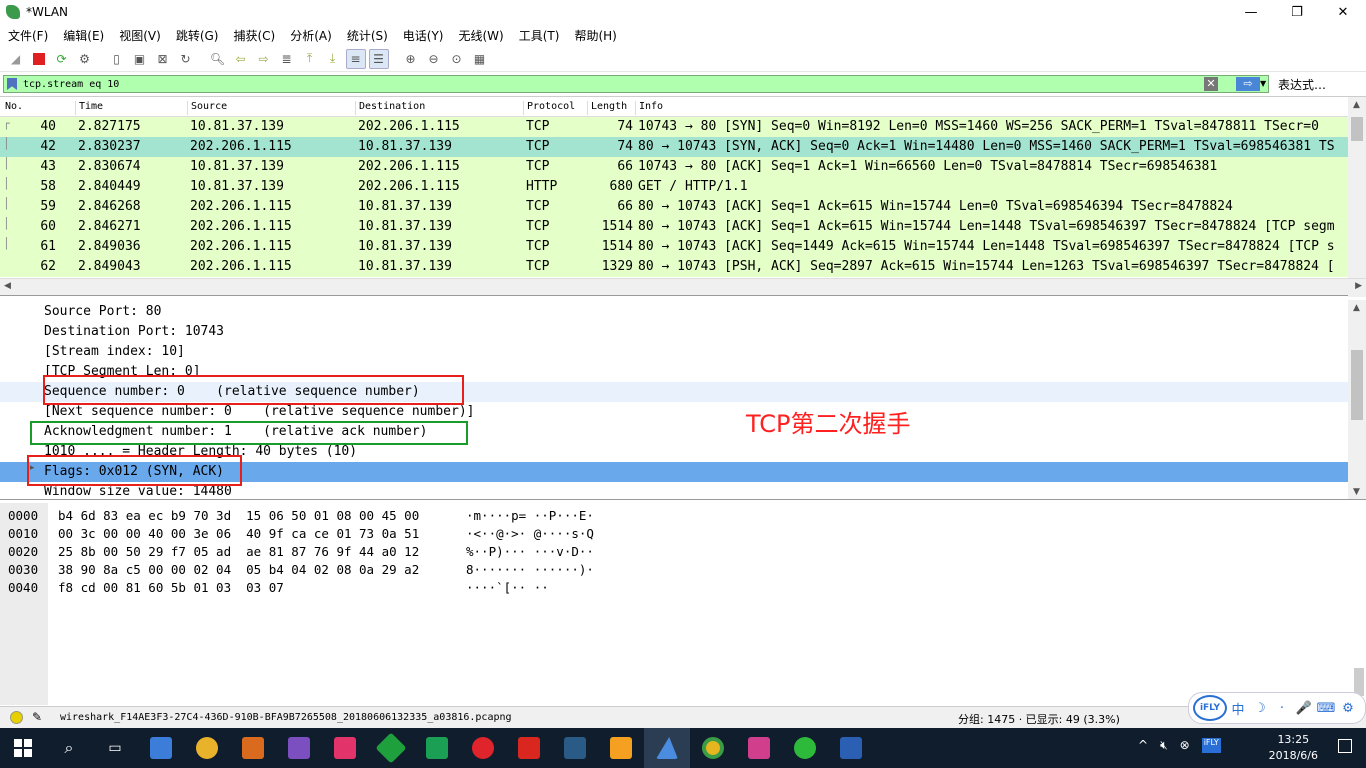 The height and width of the screenshot is (768, 1366). What do you see at coordinates (16, 717) in the screenshot?
I see `expert-info-icon` at bounding box center [16, 717].